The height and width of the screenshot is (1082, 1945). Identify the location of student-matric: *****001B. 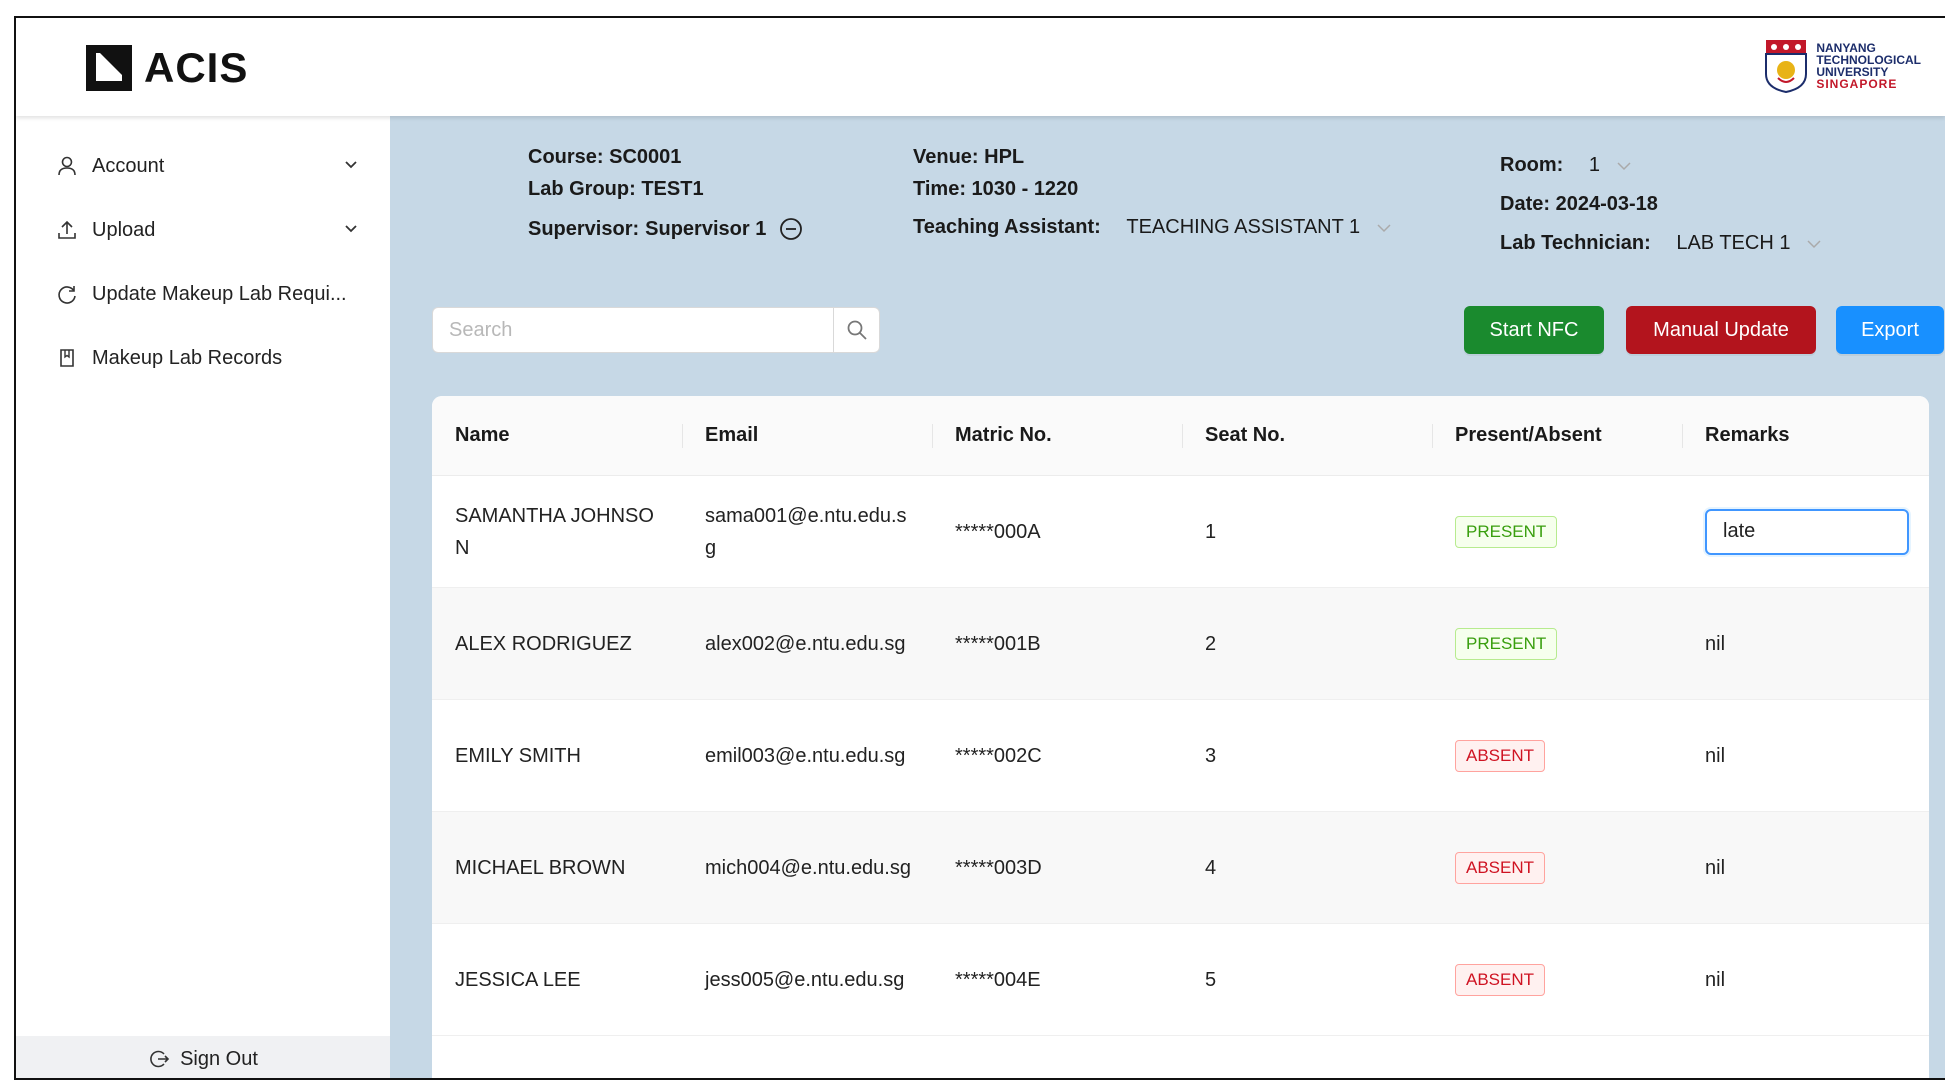
(998, 643).